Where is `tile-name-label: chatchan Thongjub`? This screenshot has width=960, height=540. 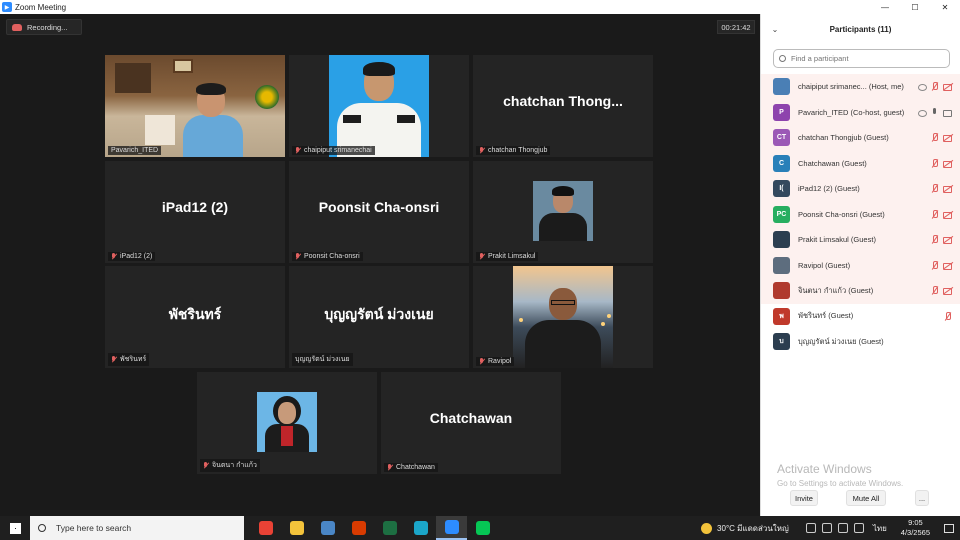 tile-name-label: chatchan Thongjub is located at coordinates (513, 150).